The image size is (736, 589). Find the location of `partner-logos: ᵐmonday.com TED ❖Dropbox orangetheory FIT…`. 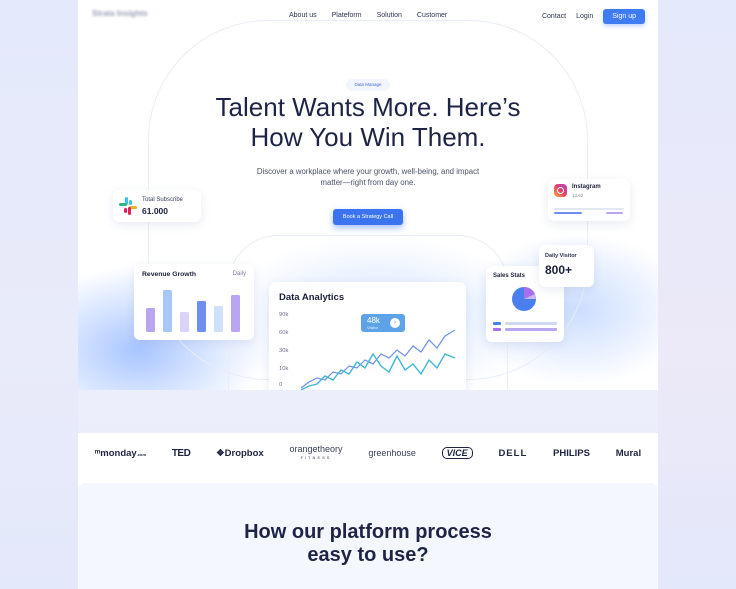

partner-logos: ᵐmonday.com TED ❖Dropbox orangetheory FIT… is located at coordinates (368, 453).